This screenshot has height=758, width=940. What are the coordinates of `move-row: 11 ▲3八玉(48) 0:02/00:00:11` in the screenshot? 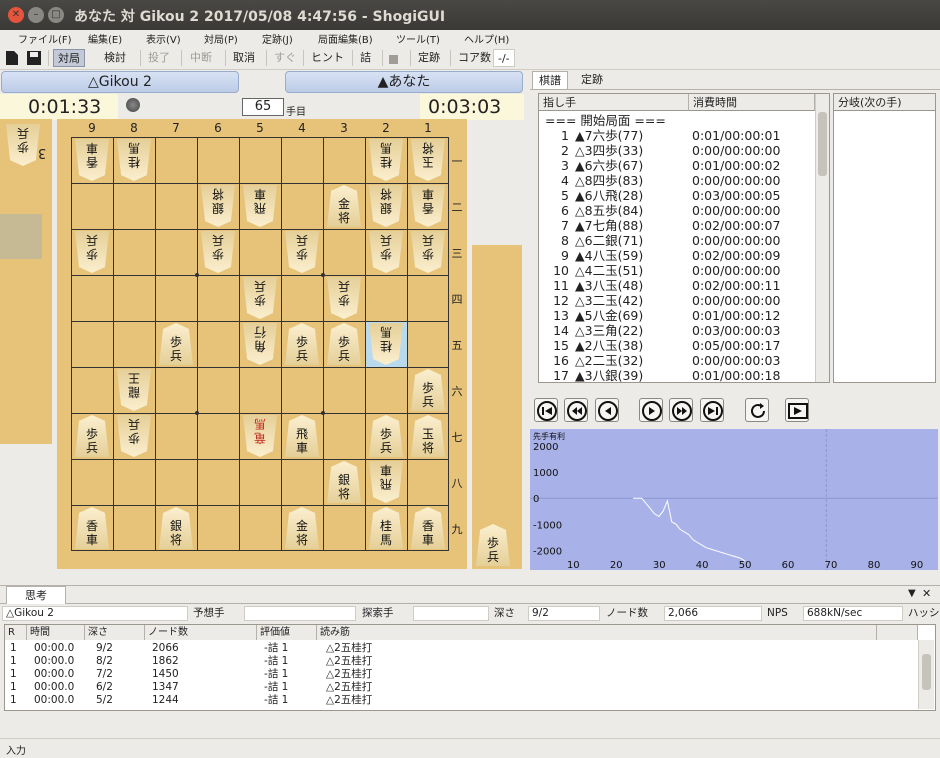 It's located at (677, 285).